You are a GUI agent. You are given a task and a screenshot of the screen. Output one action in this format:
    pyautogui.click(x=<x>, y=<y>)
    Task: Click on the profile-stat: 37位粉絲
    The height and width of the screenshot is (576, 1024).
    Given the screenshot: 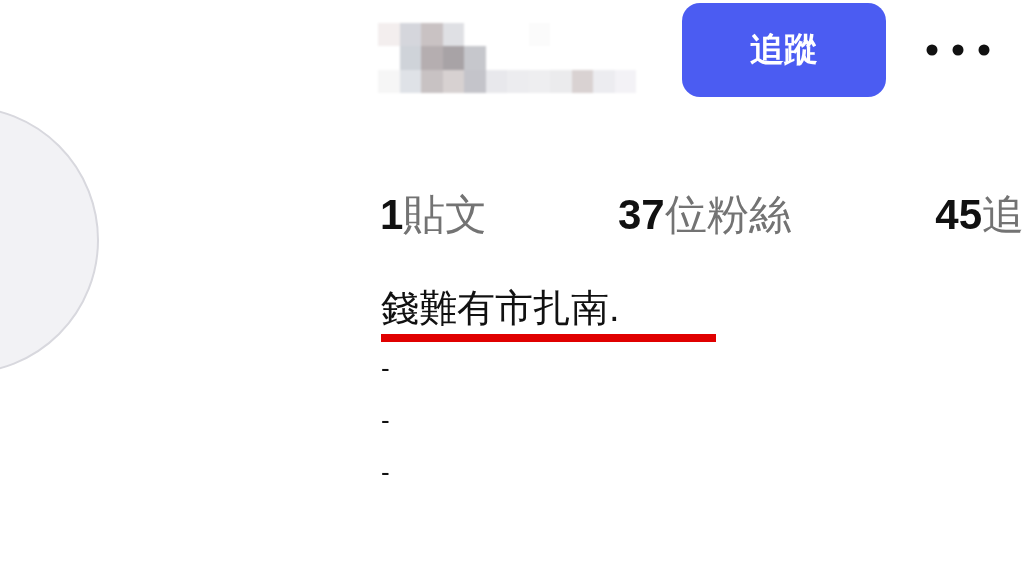 What is the action you would take?
    pyautogui.click(x=777, y=215)
    